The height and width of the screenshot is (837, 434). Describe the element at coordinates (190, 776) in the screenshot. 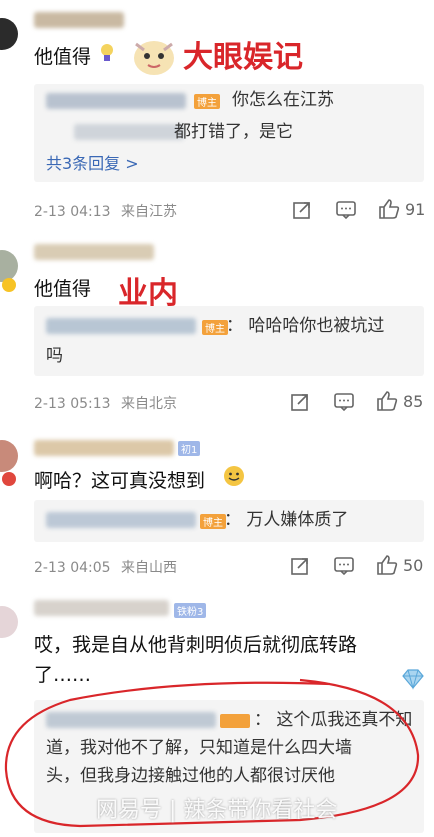

I see `reply-text: 头，但我身边接触过他的人都很讨厌他` at that location.